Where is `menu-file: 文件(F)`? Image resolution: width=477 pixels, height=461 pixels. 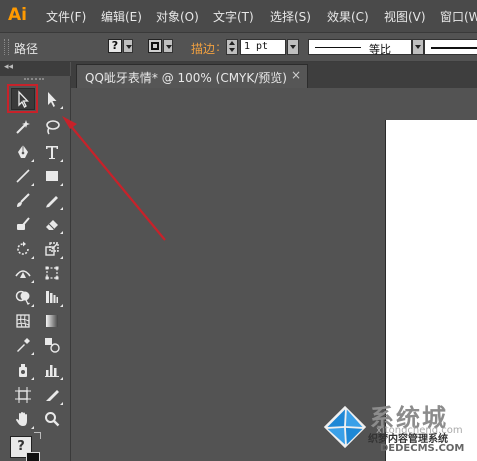 menu-file: 文件(F) is located at coordinates (66, 16).